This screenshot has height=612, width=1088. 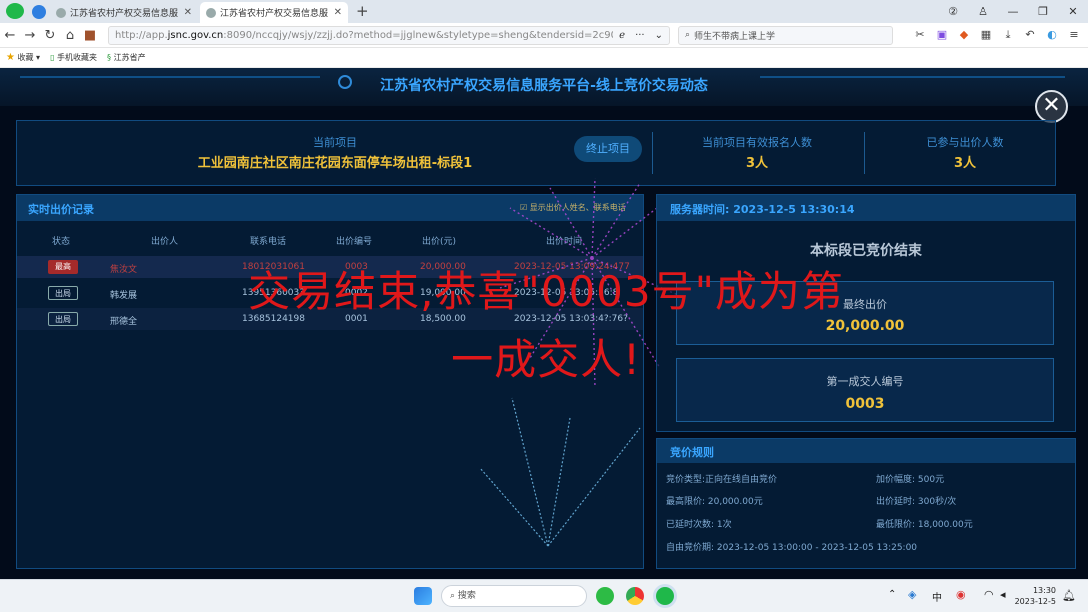 I want to click on browser-taskbar-icon, so click(x=665, y=596).